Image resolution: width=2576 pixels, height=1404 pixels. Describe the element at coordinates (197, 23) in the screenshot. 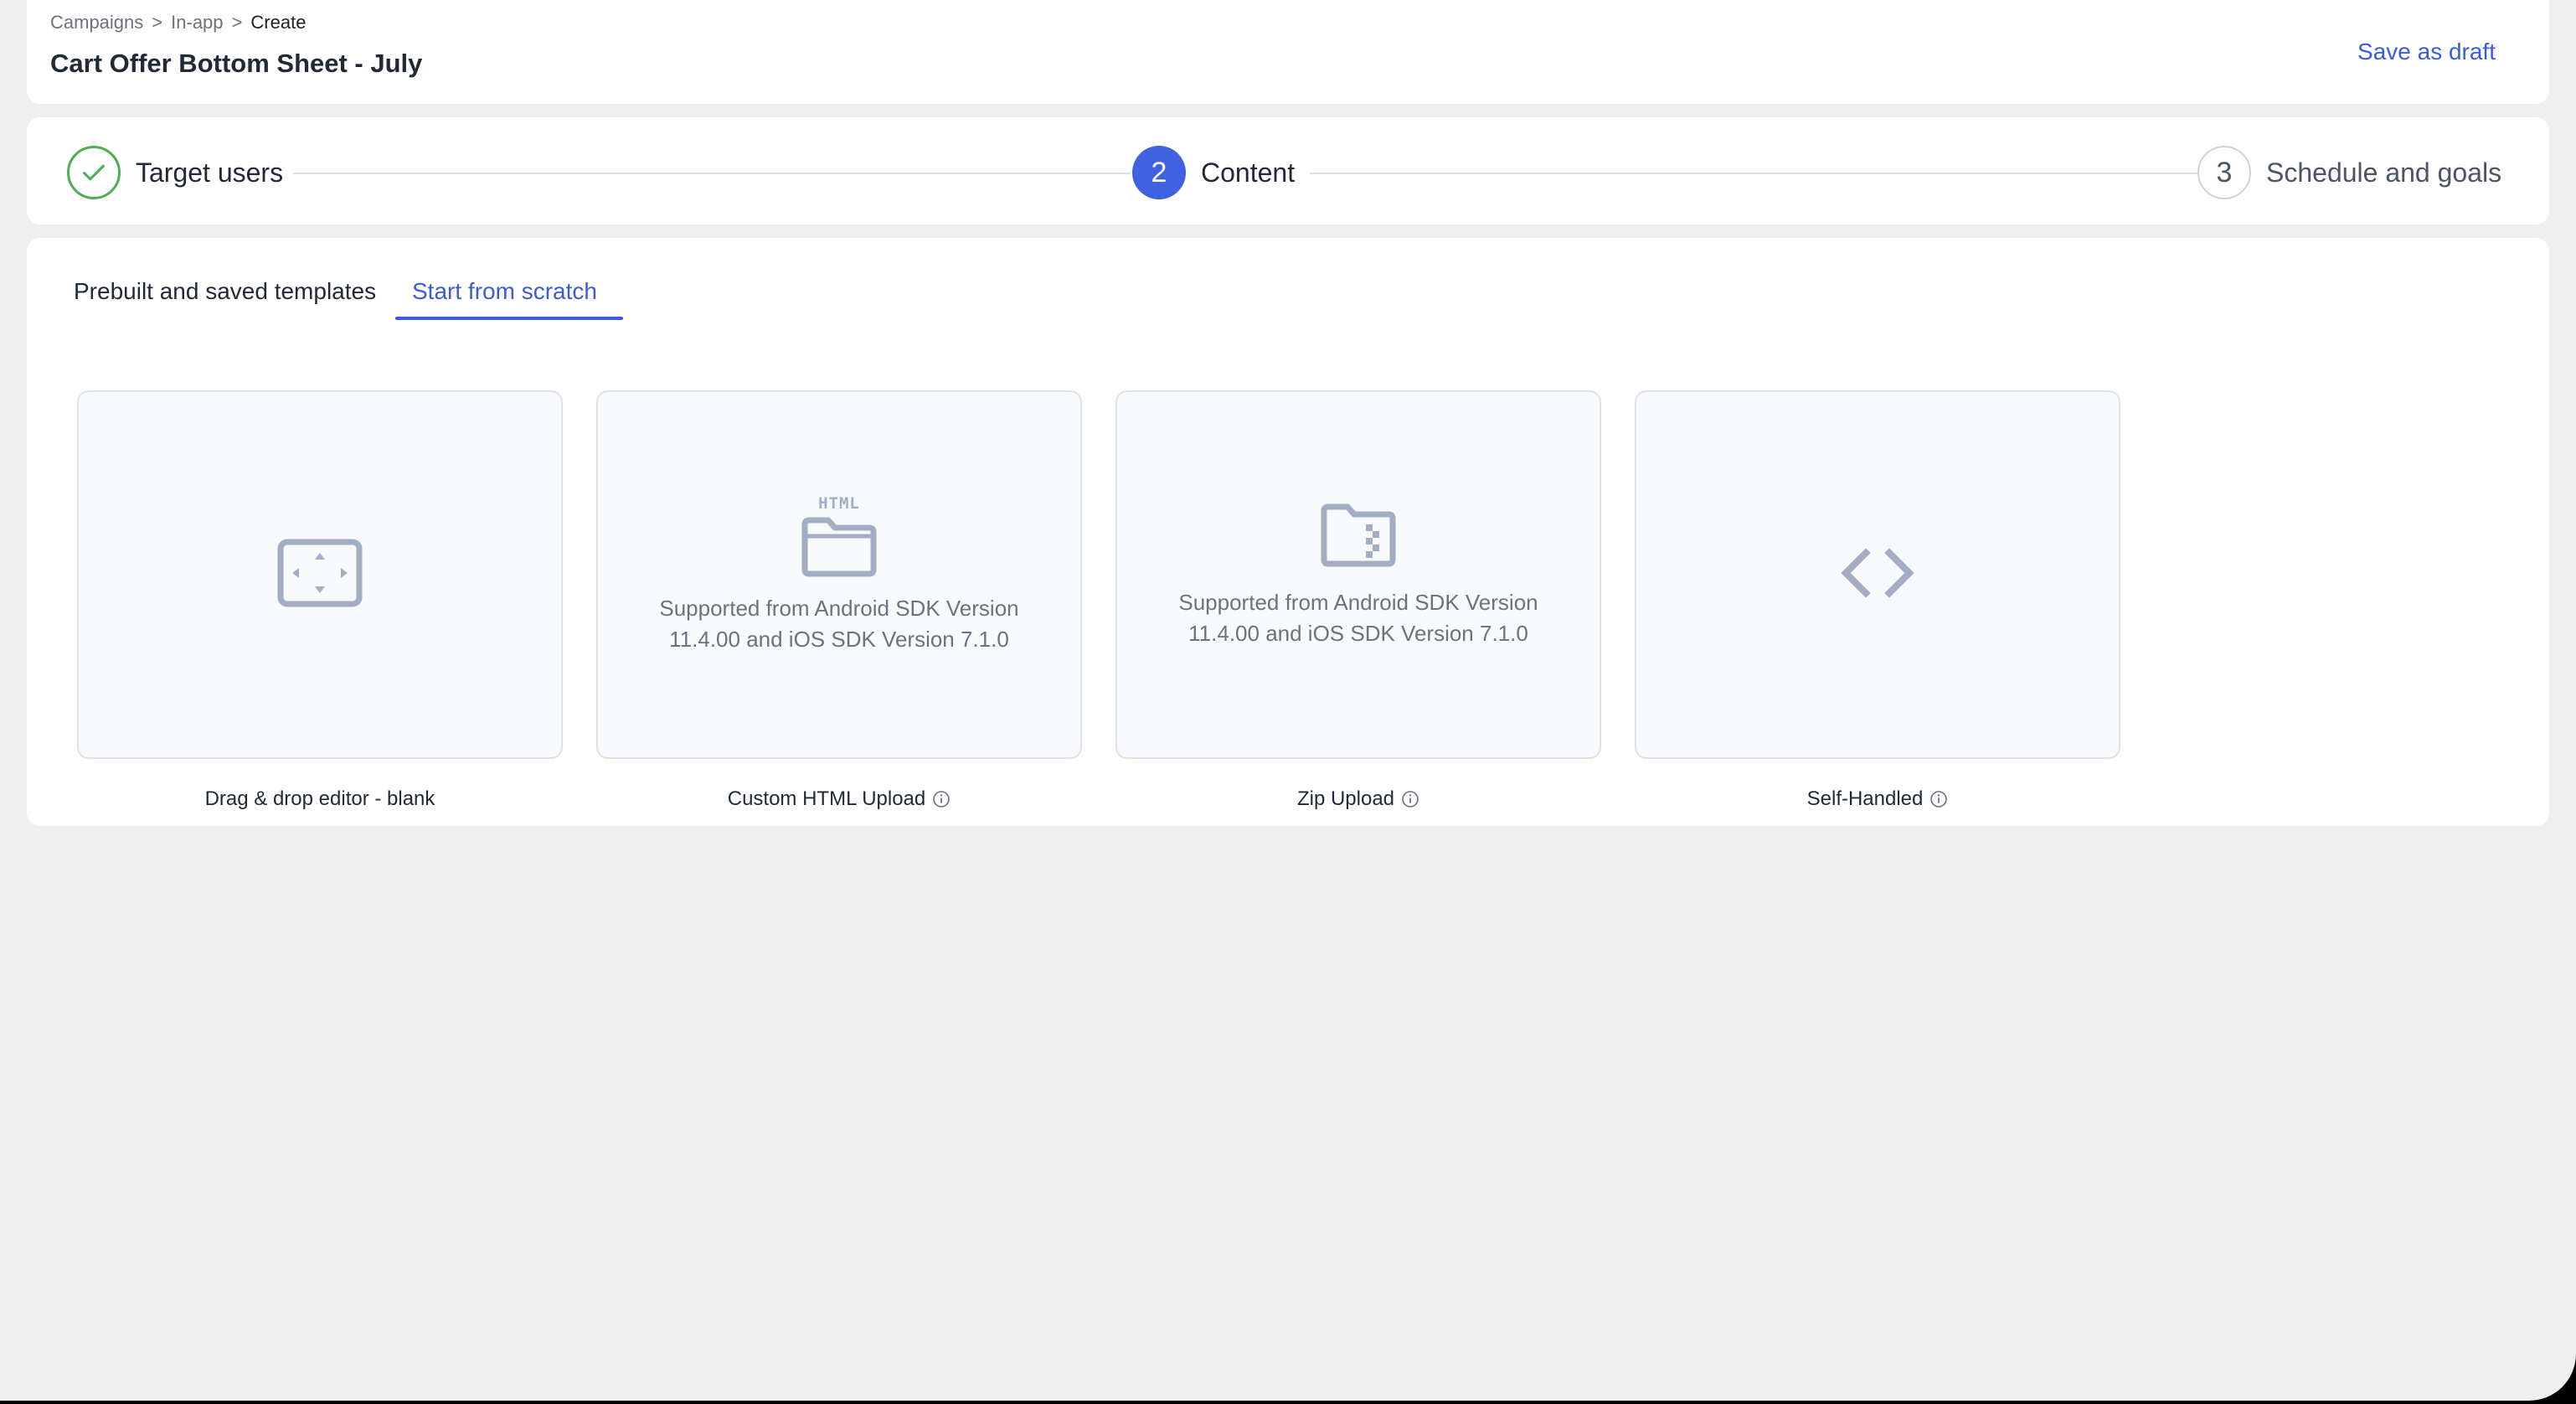

I see `breadcrumb-in-app: In-app` at that location.